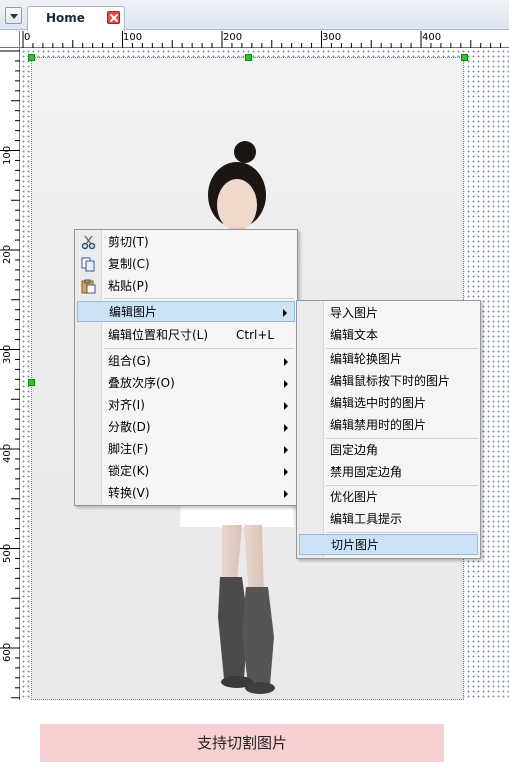  I want to click on horizontal-ruler: 0 100 200 300 400, so click(264, 39).